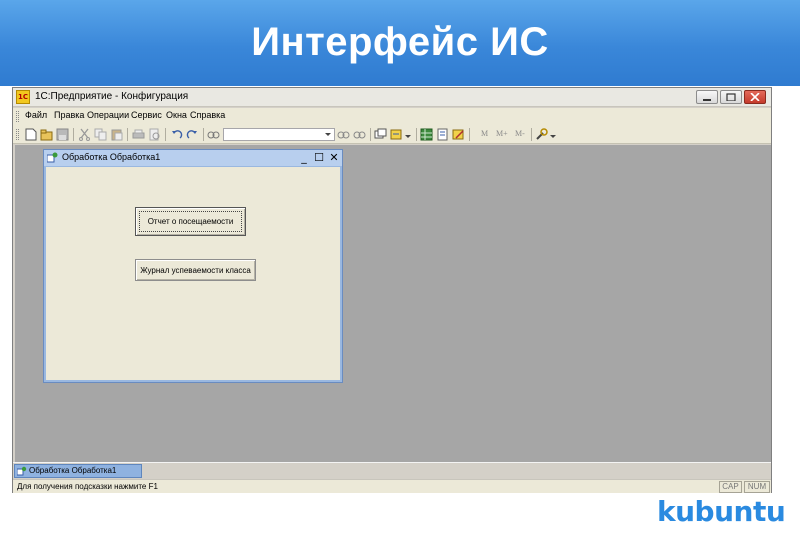 This screenshot has width=800, height=533. I want to click on toolbar: M M+ M-, so click(392, 134).